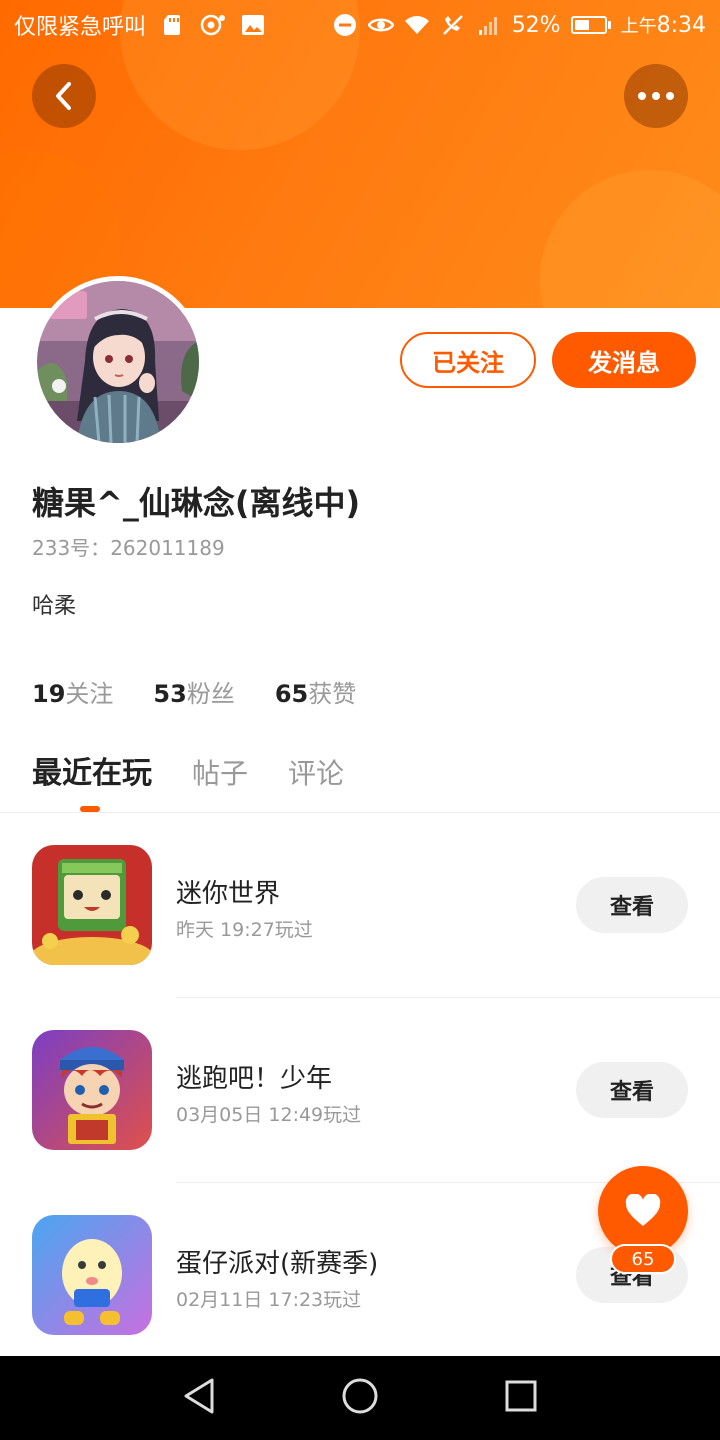 This screenshot has height=1440, width=720. Describe the element at coordinates (213, 25) in the screenshot. I see `hotspot-icon` at that location.